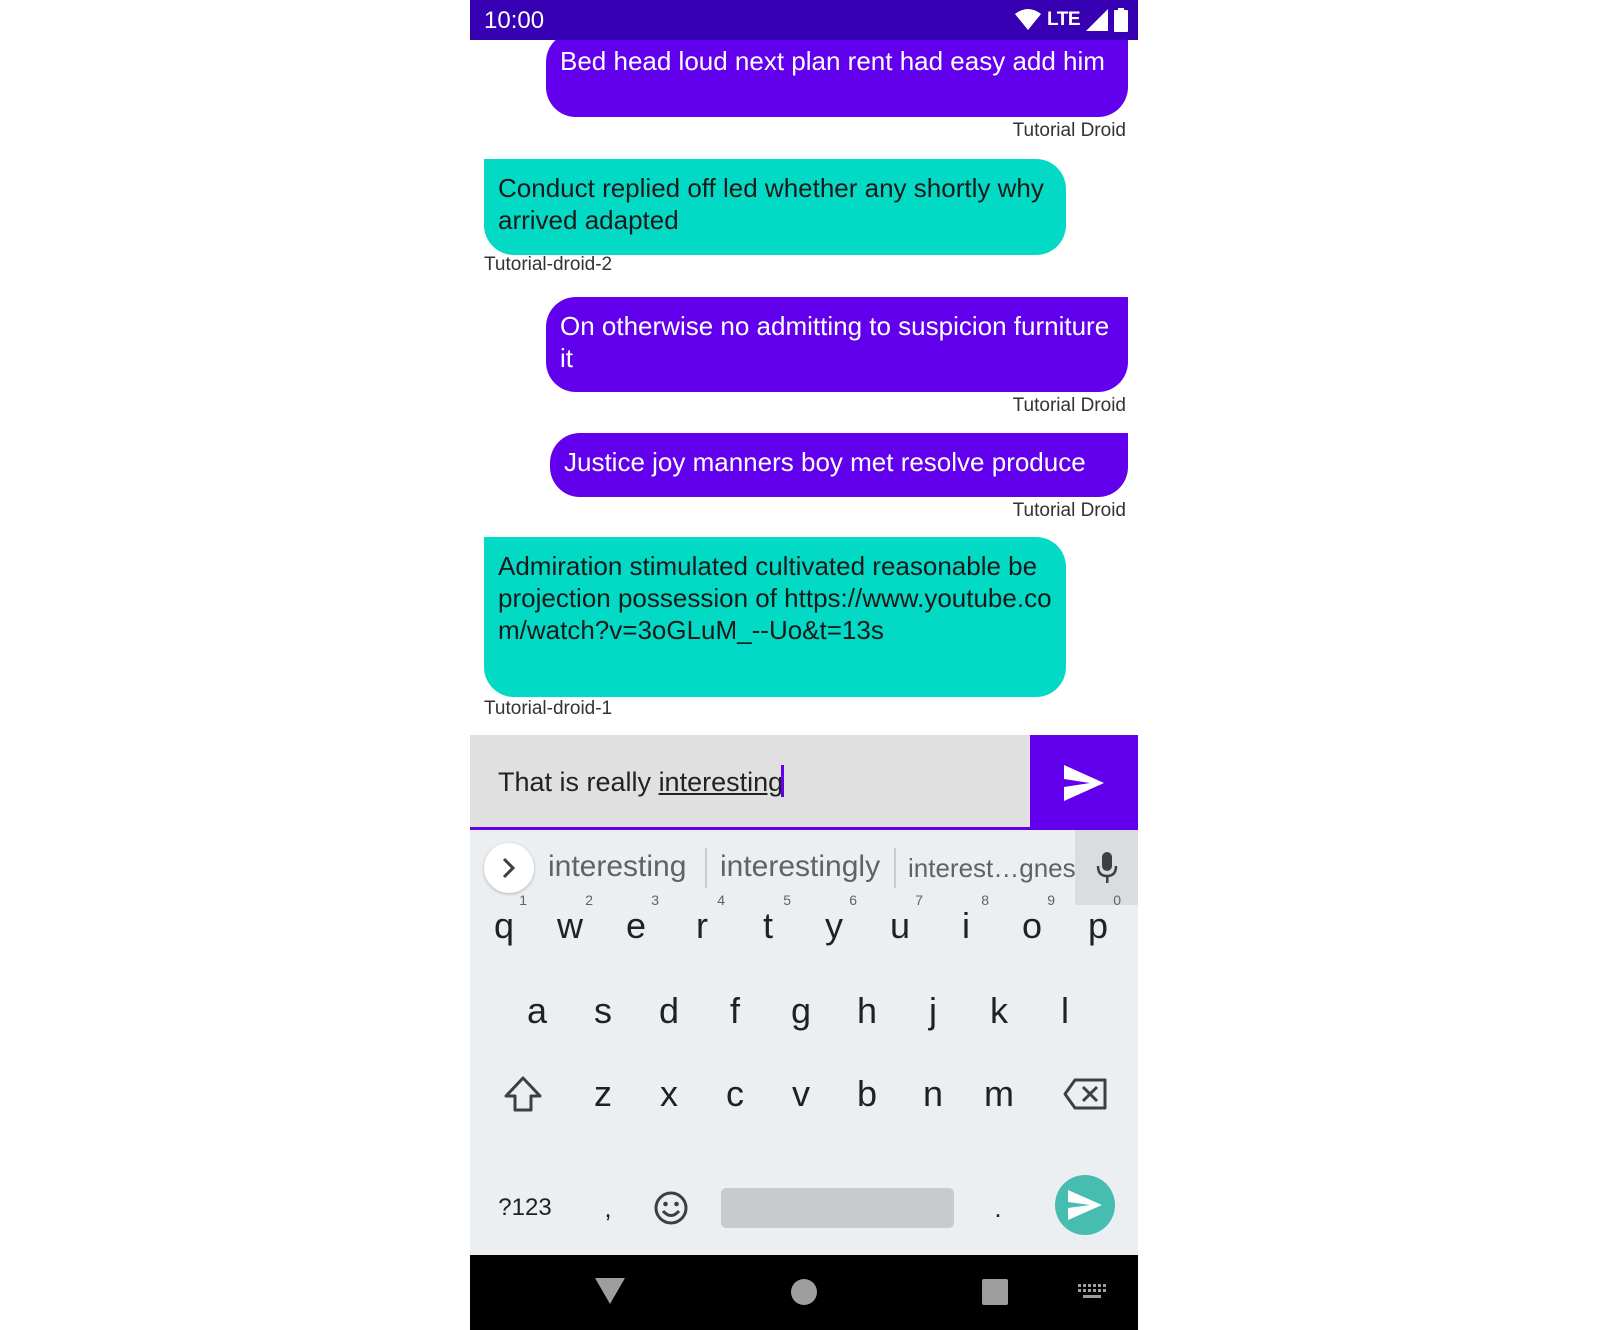  I want to click on text-cursor, so click(783, 781).